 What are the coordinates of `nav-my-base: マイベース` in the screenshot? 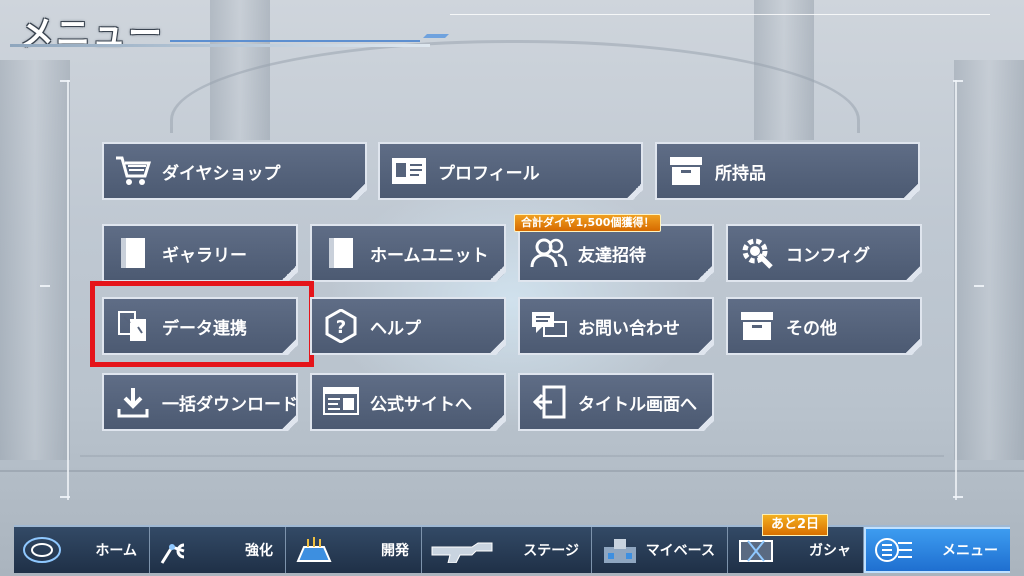 It's located at (660, 550).